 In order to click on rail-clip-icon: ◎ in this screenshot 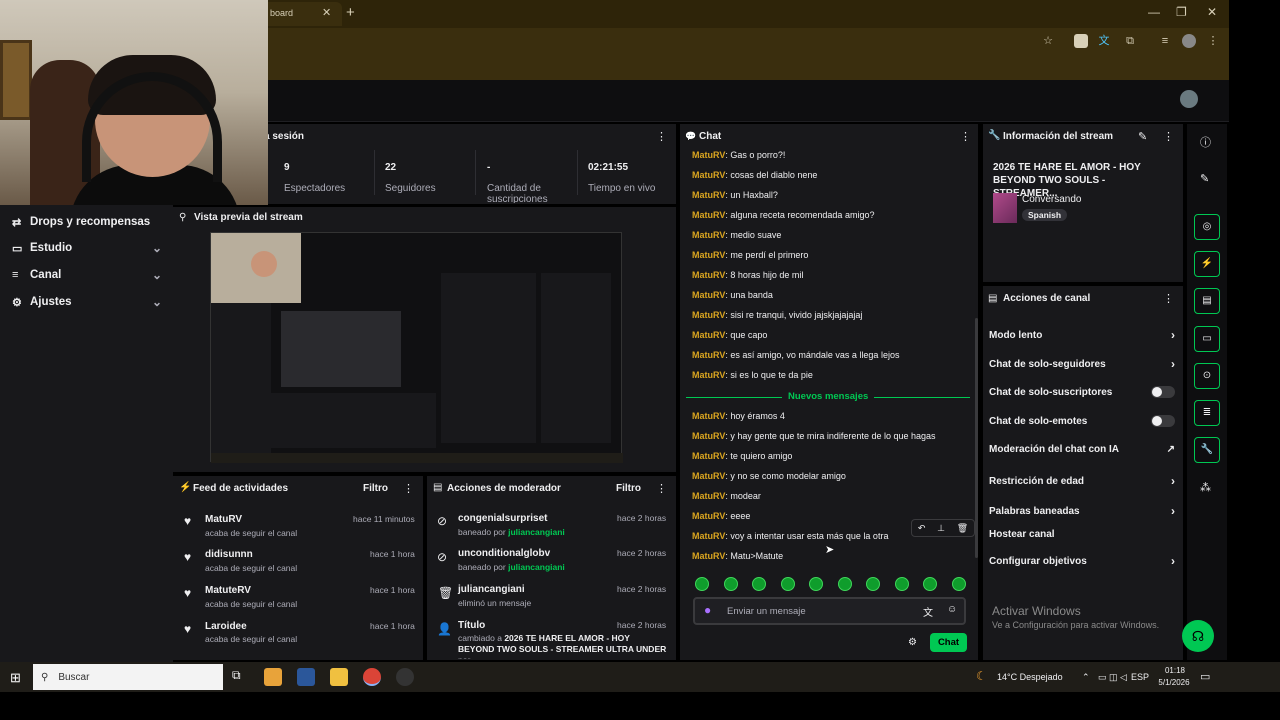, I will do `click(1207, 227)`.